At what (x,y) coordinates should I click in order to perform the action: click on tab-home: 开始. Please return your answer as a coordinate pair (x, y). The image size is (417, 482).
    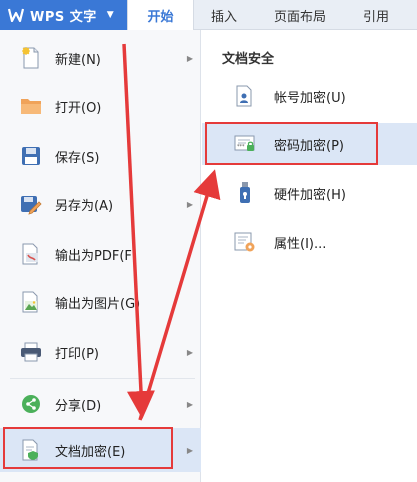
    Looking at the image, I should click on (160, 15).